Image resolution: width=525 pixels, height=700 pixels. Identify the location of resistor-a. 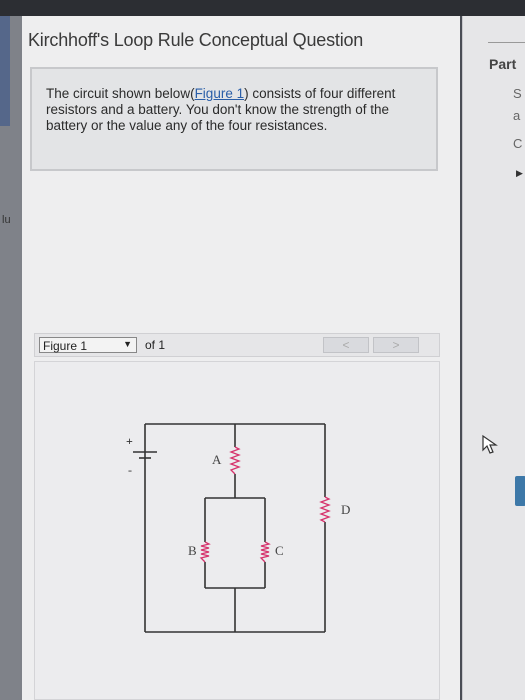
(235, 460).